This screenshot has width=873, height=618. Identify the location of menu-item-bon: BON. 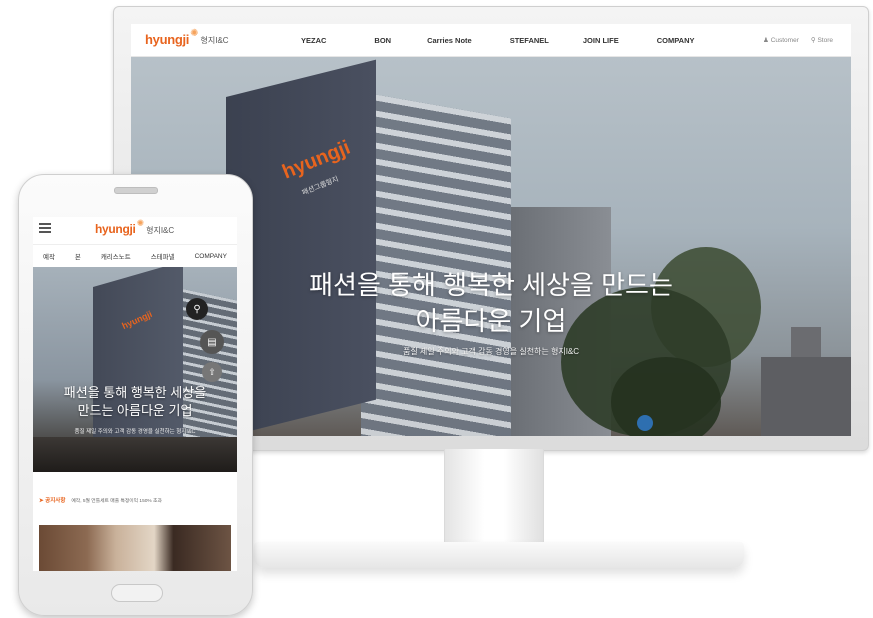
(382, 40).